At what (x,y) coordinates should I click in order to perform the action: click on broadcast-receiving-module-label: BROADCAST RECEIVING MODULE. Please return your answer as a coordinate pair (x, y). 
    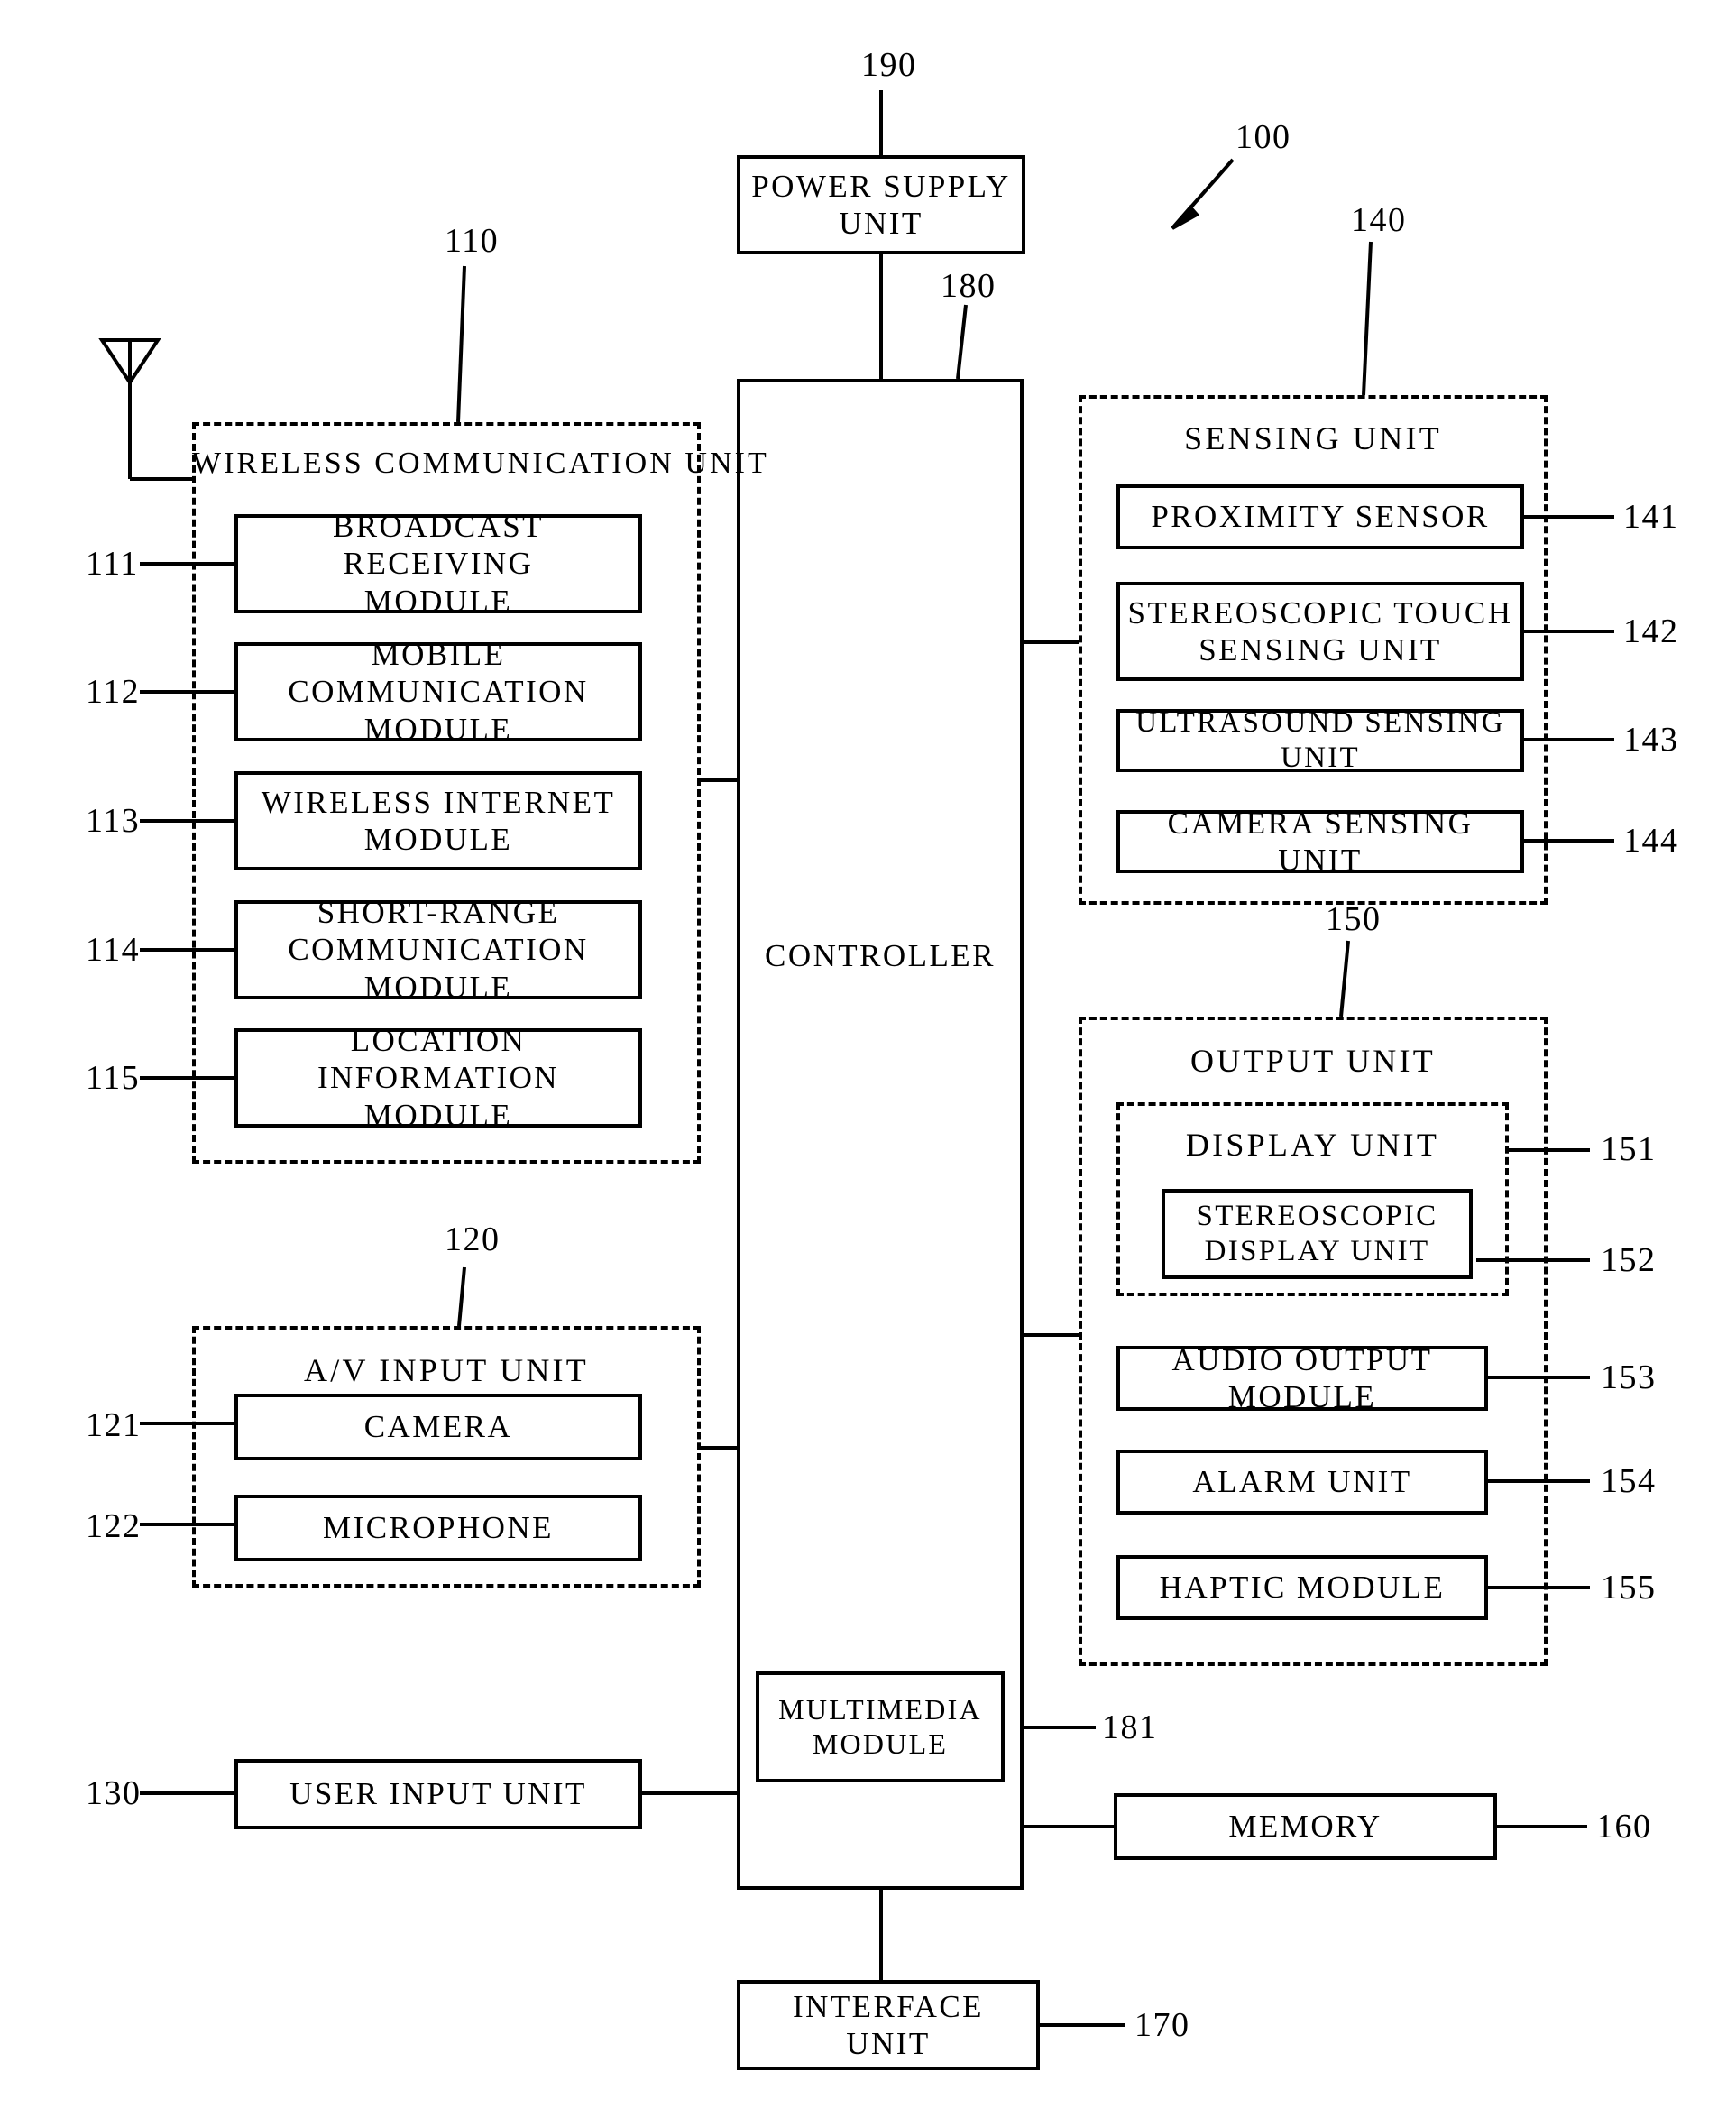
    Looking at the image, I should click on (438, 564).